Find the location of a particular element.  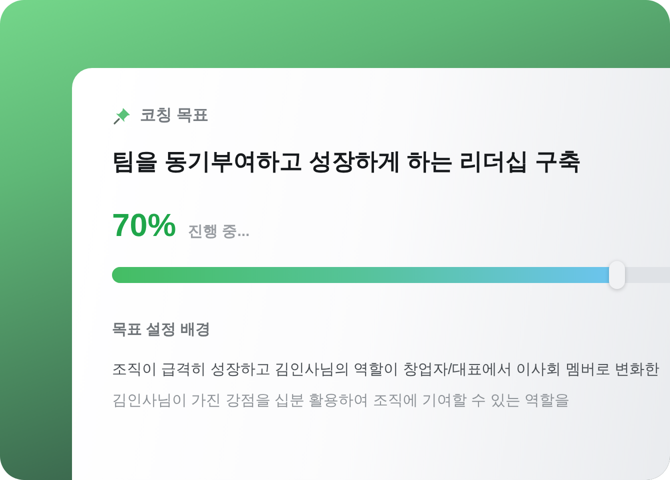

section-label: 코칭 목표 is located at coordinates (174, 116).